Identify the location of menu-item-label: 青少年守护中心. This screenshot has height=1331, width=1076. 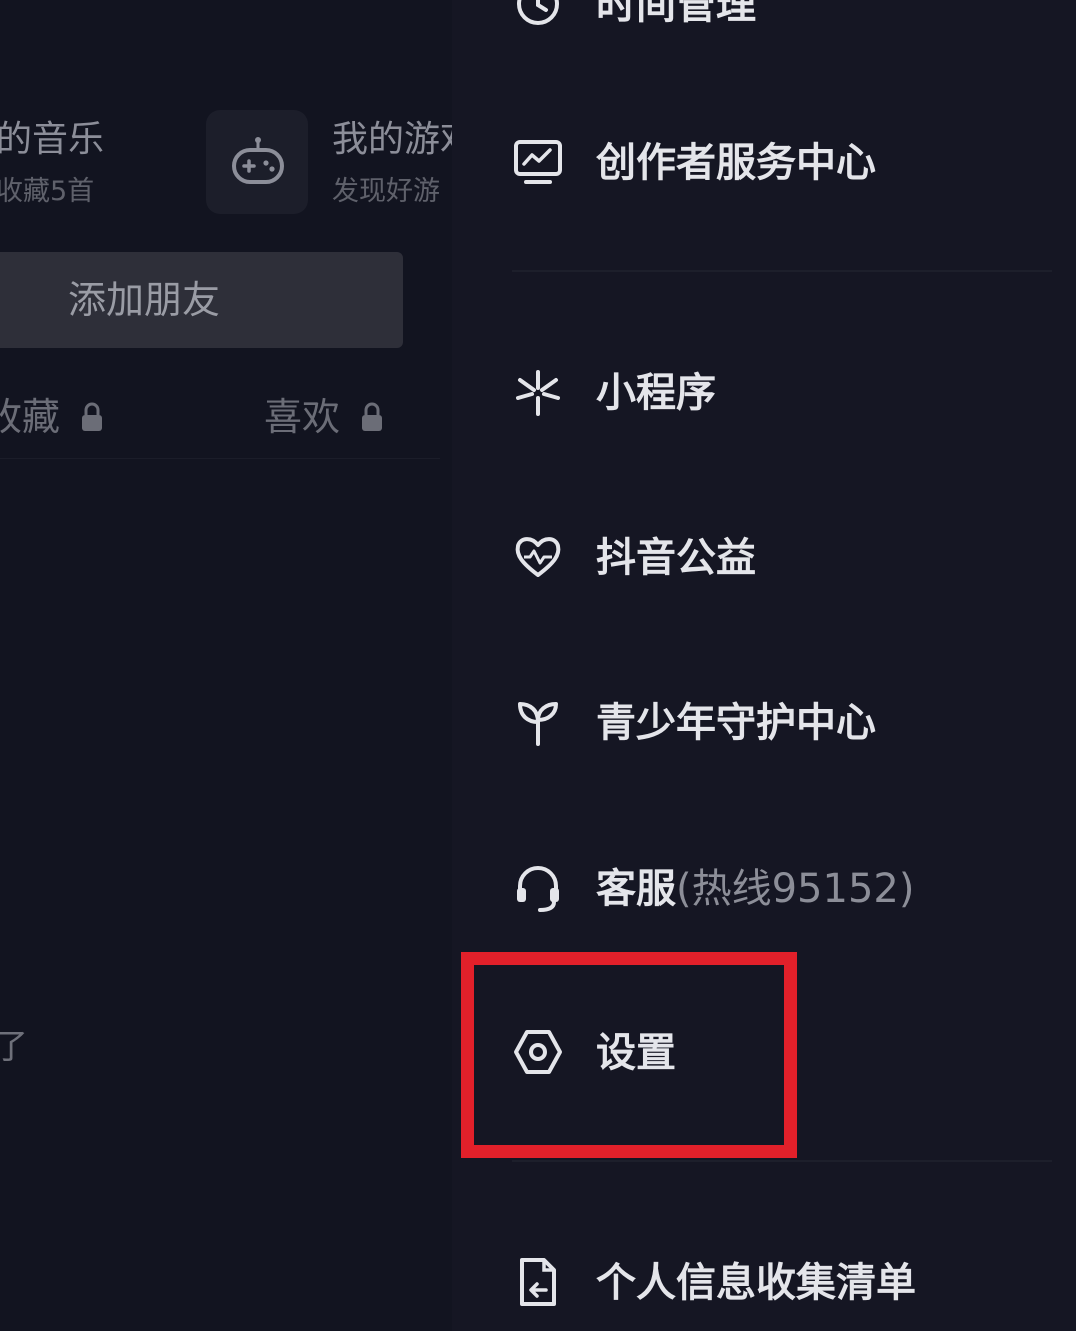
(736, 723).